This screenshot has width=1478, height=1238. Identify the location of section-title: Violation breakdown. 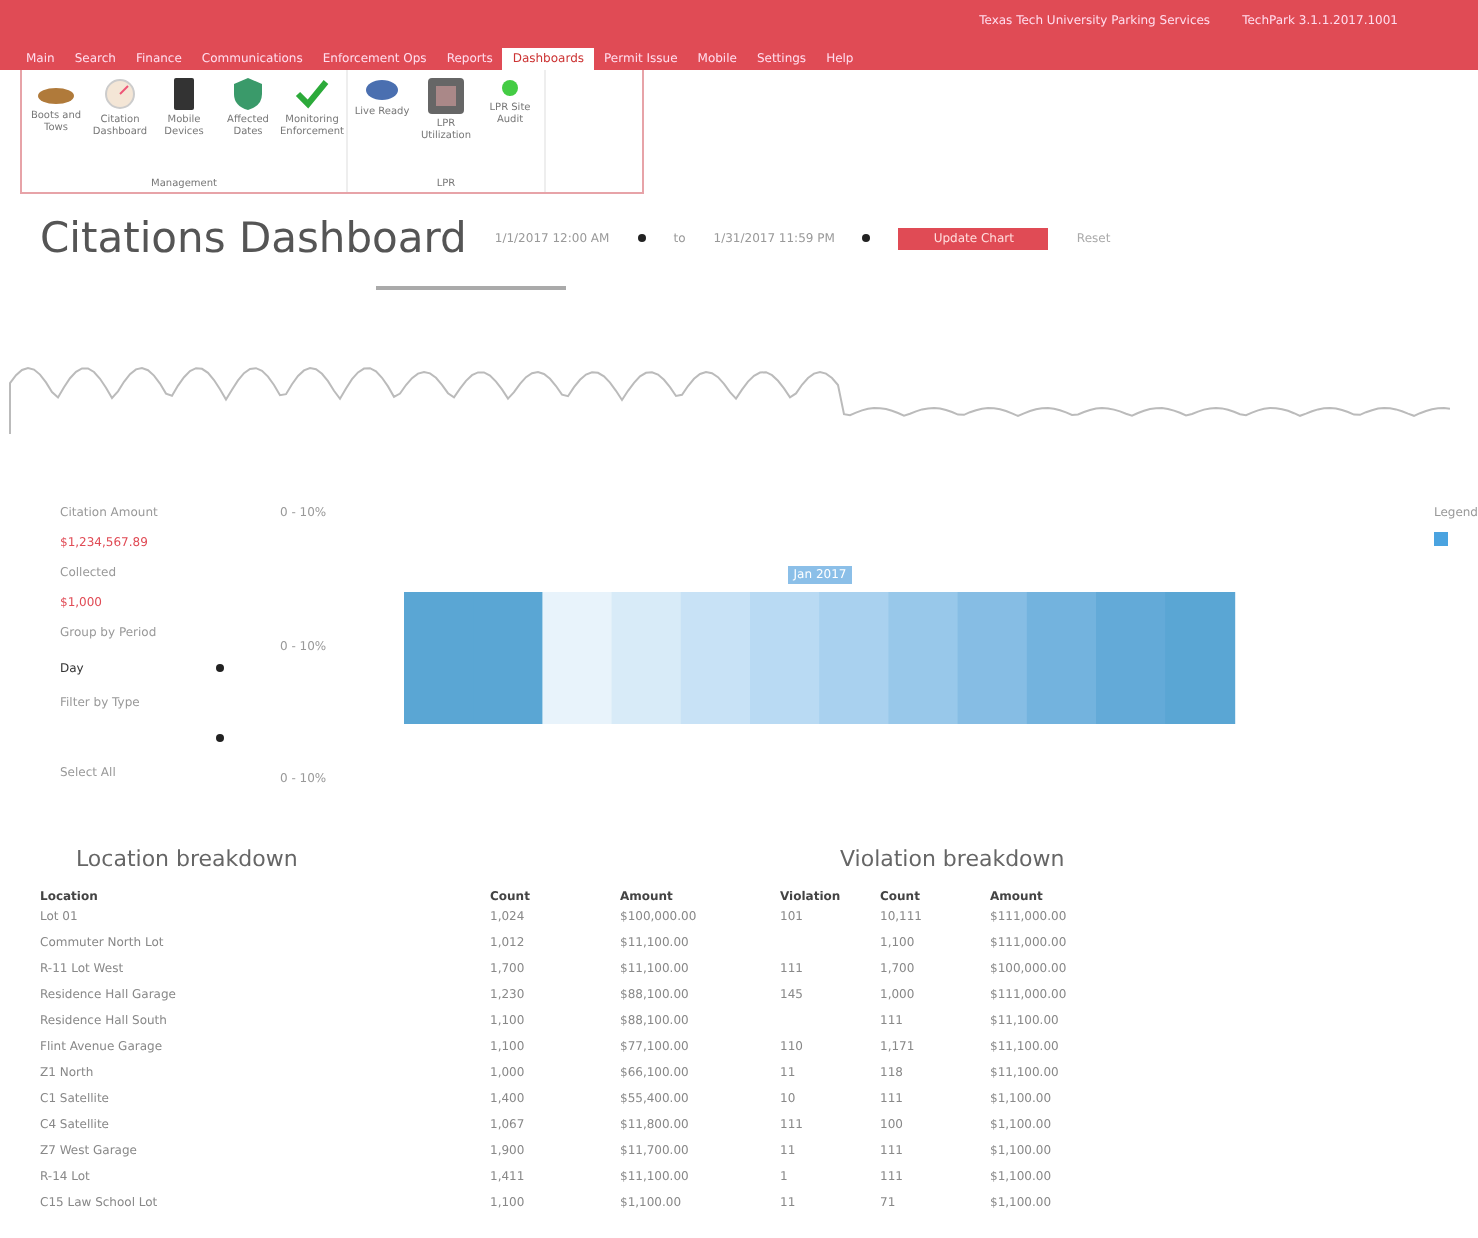
(952, 859).